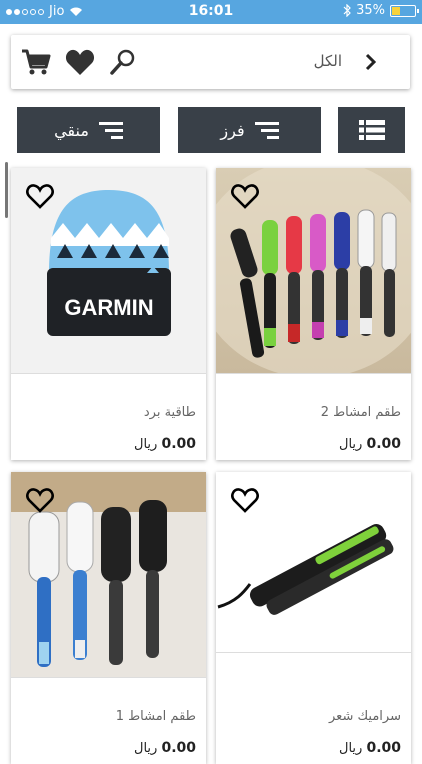 This screenshot has width=422, height=764. What do you see at coordinates (108, 307) in the screenshot?
I see `brand-text: GARMIN` at bounding box center [108, 307].